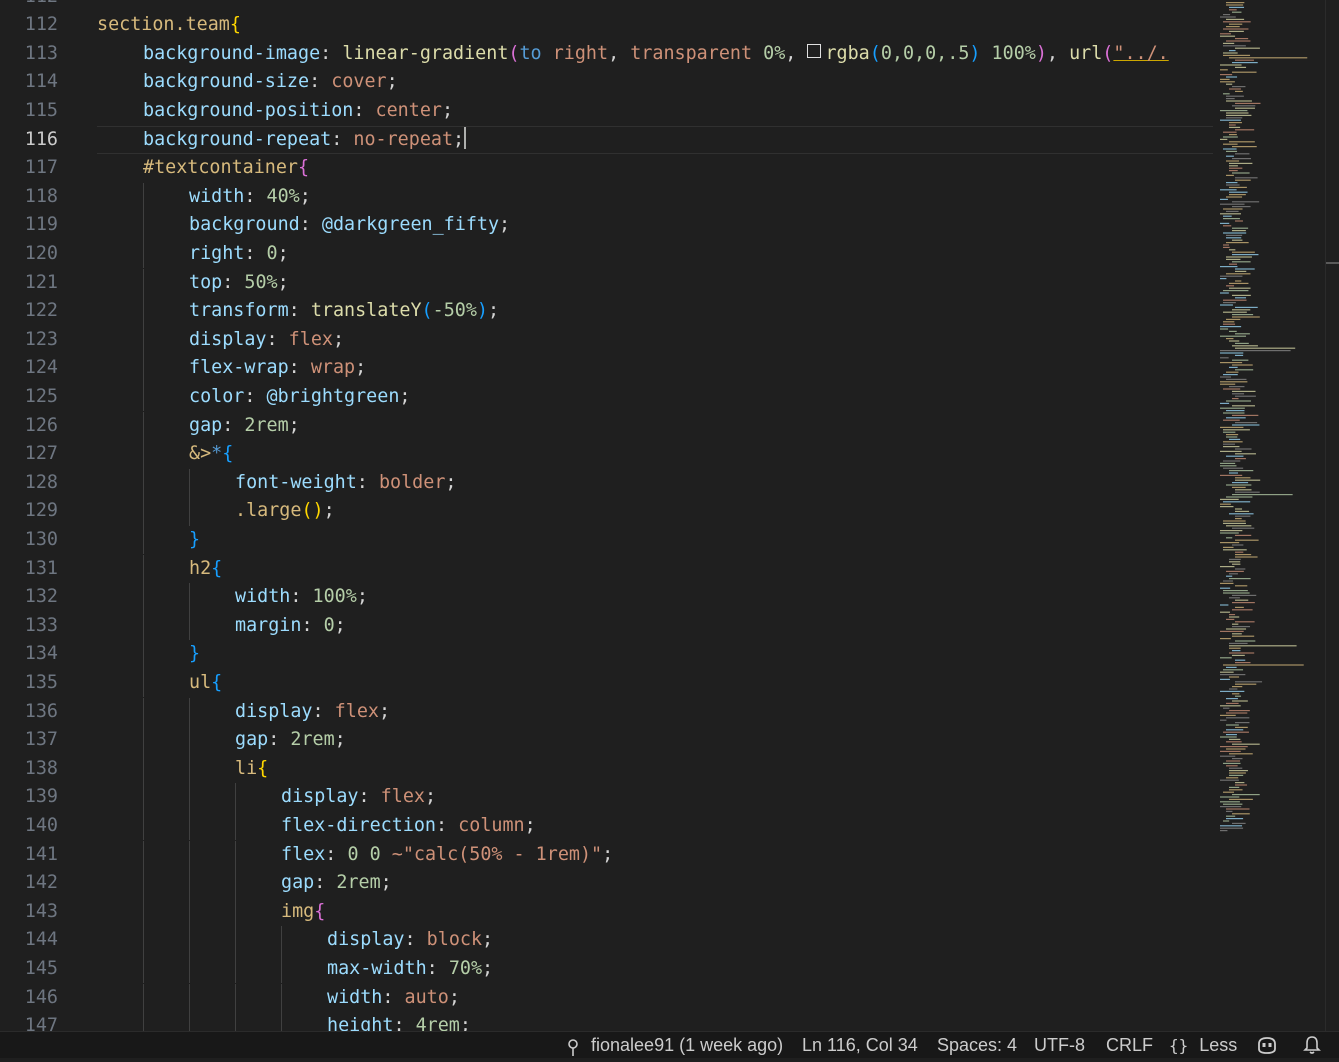 Image resolution: width=1339 pixels, height=1062 pixels. What do you see at coordinates (606, 883) in the screenshot?
I see `code-line: 142 gap: 2rem;` at bounding box center [606, 883].